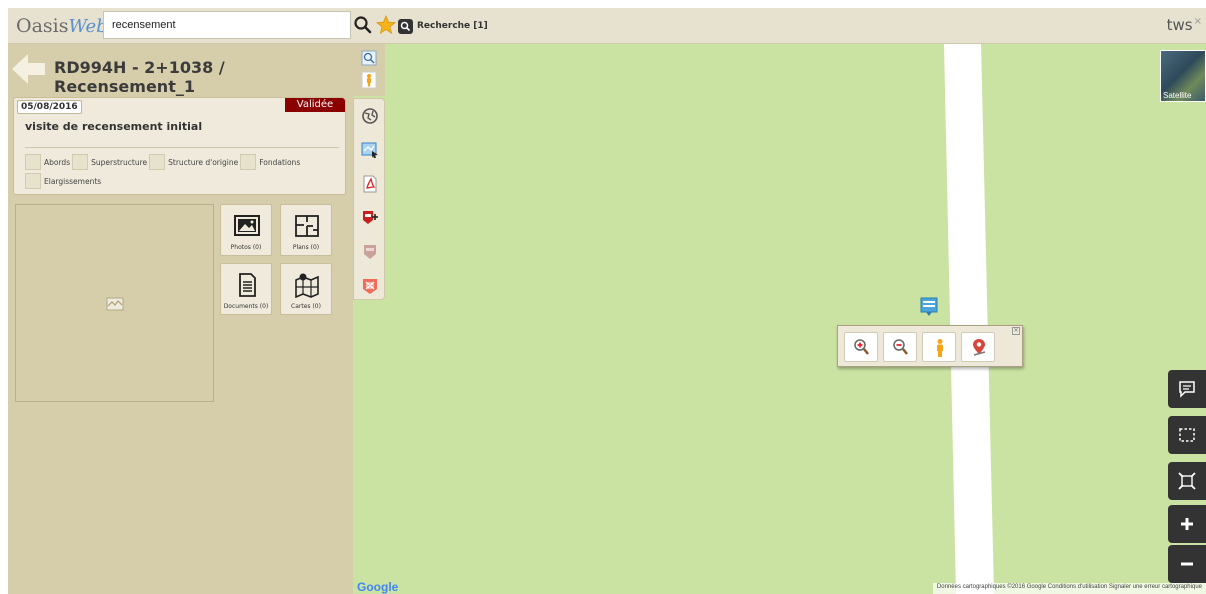 This screenshot has height=594, width=1206. I want to click on dashed-rectangle-icon, so click(1187, 435).